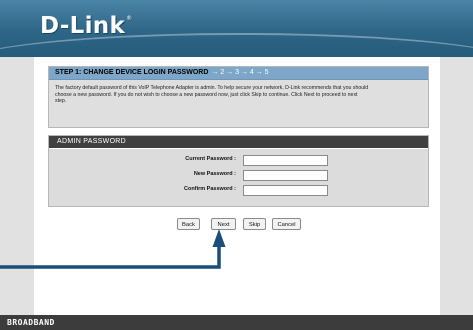 The image size is (473, 330). Describe the element at coordinates (223, 224) in the screenshot. I see `next-button: Next` at that location.